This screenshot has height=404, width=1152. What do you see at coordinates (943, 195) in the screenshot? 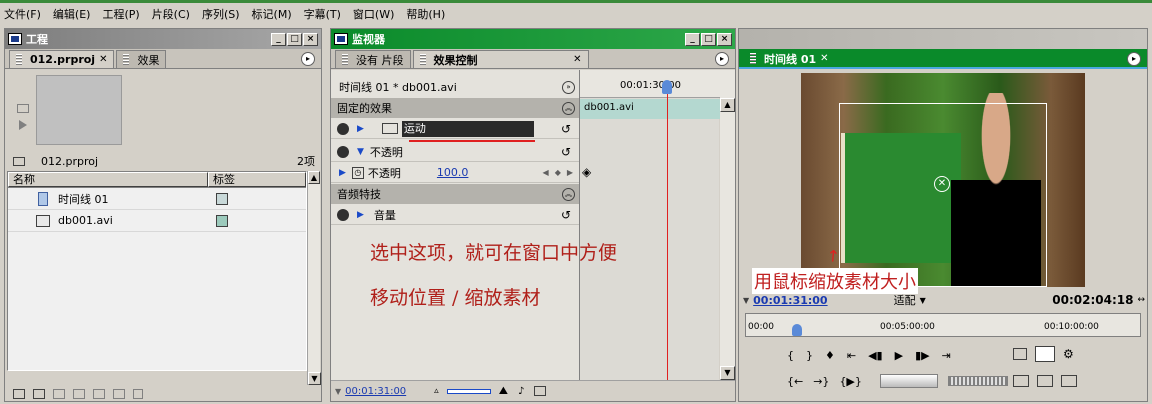
I see `transform-bounding-box` at bounding box center [943, 195].